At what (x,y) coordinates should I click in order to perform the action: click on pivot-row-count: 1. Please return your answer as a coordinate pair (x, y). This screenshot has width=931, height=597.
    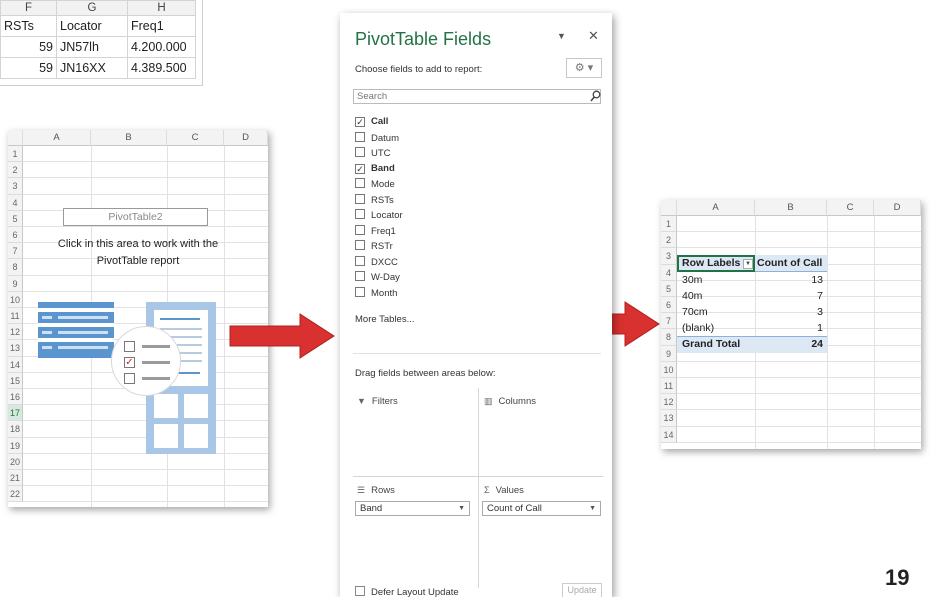
    Looking at the image, I should click on (812, 328).